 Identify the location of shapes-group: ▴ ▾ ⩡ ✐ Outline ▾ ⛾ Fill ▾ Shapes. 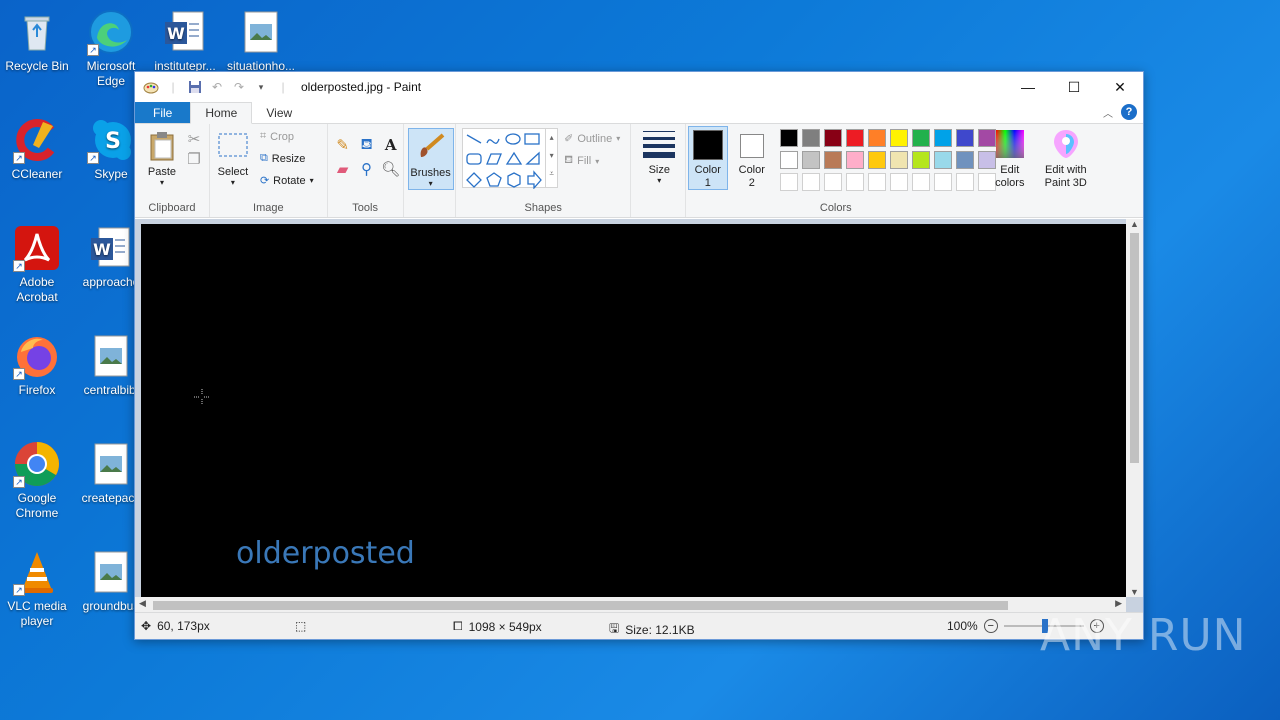
(544, 170).